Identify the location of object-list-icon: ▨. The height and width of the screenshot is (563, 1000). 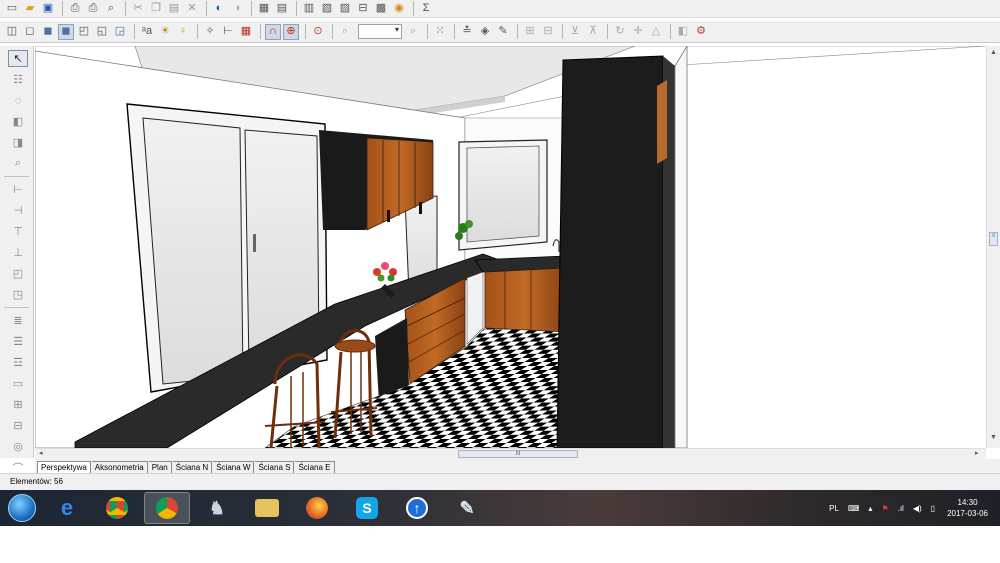
(345, 9).